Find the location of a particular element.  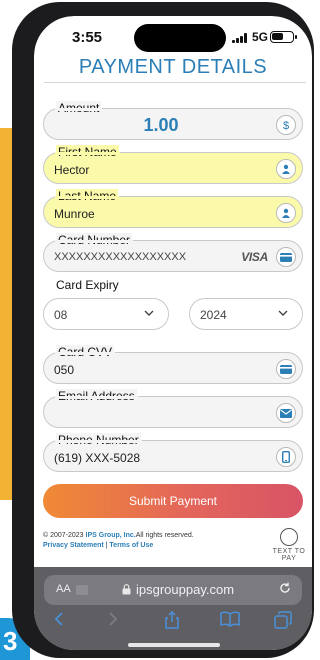

terms-link: Terms of Use is located at coordinates (131, 545).